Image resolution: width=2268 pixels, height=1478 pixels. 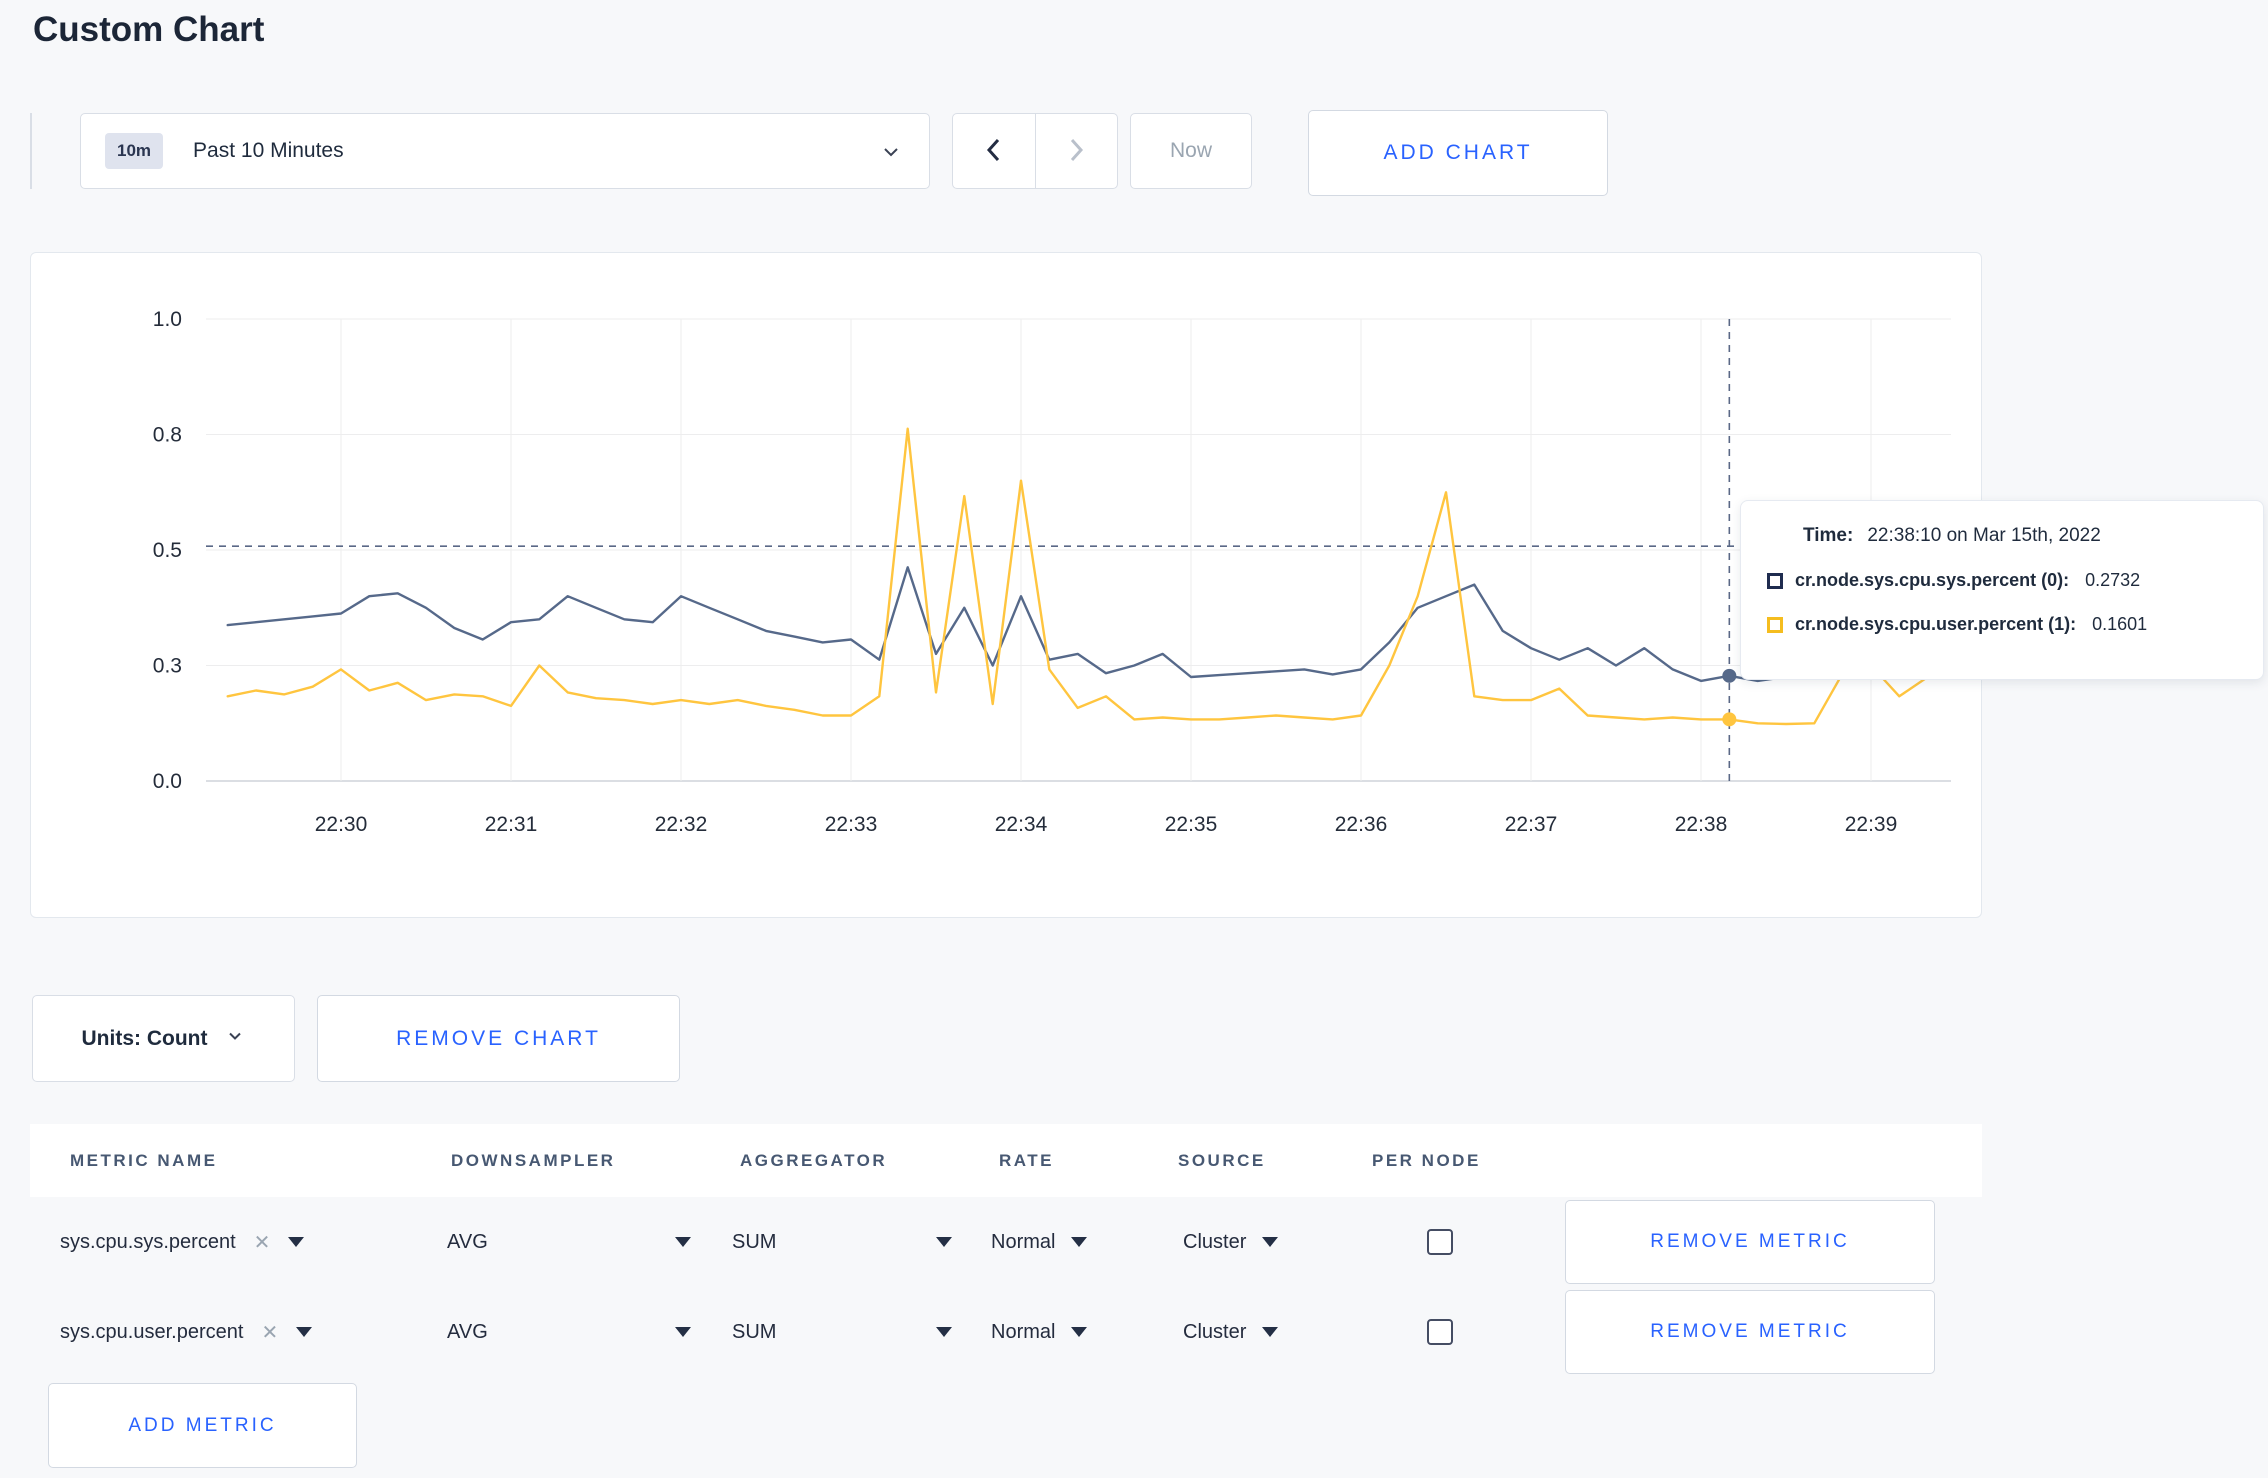 I want to click on col-header-source: SOURCE, so click(x=1222, y=1160).